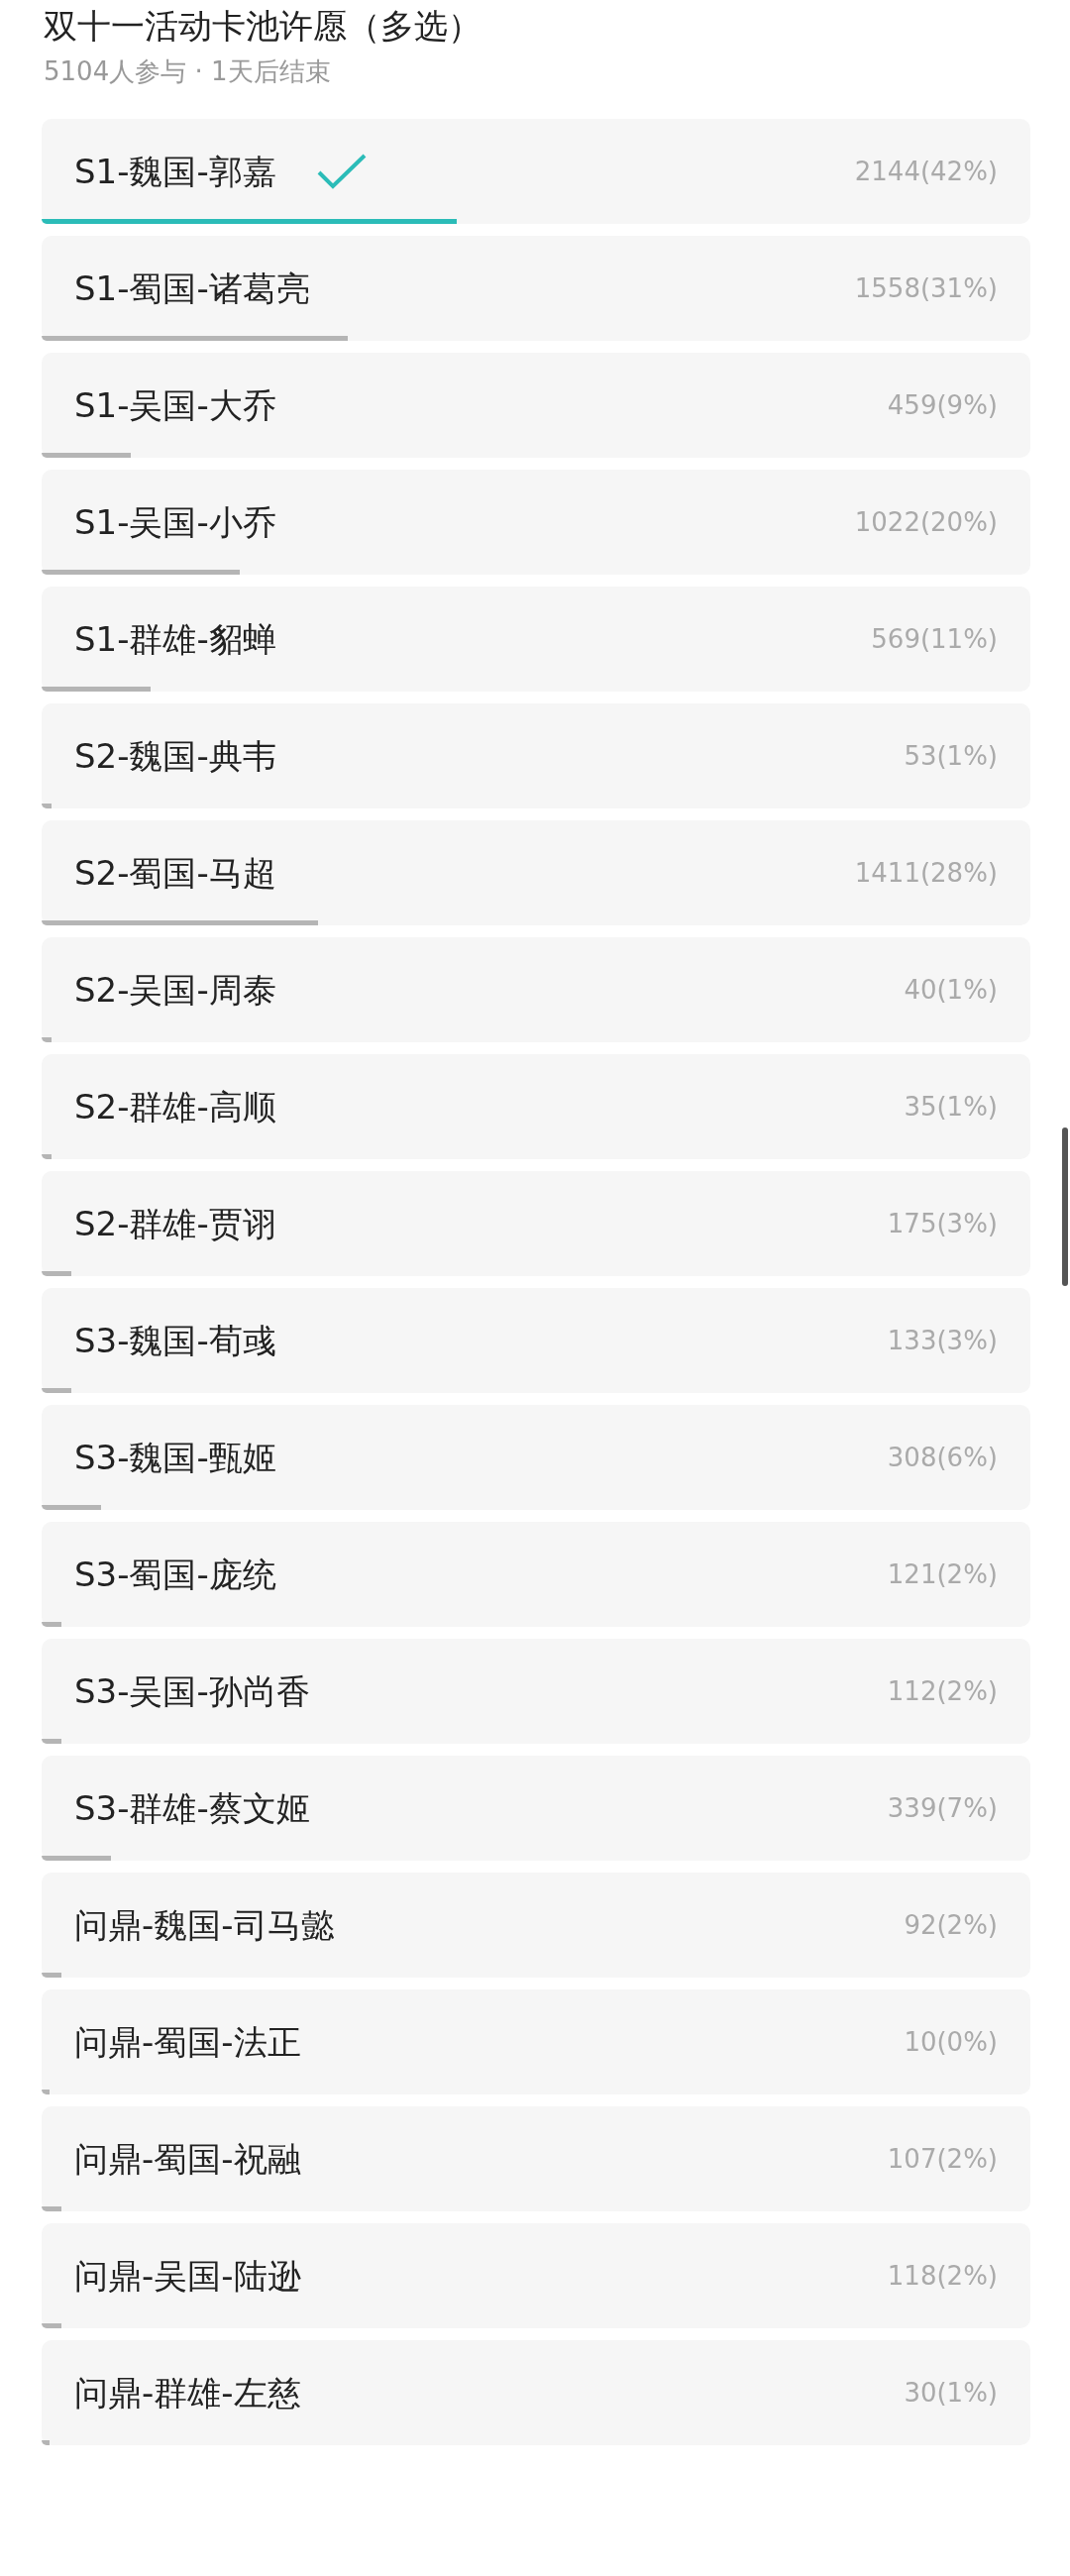  I want to click on option-label: 问鼎-蜀国-法正, so click(187, 2042).